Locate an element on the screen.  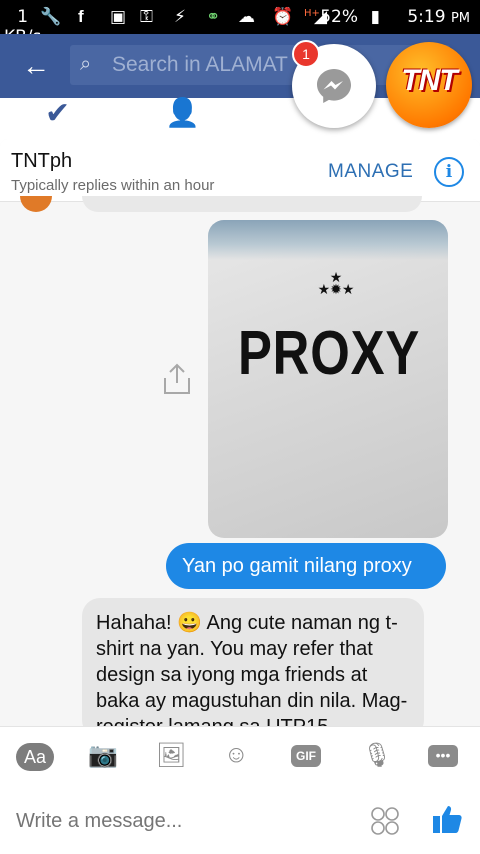
notification-badge: 1 is located at coordinates (306, 54).